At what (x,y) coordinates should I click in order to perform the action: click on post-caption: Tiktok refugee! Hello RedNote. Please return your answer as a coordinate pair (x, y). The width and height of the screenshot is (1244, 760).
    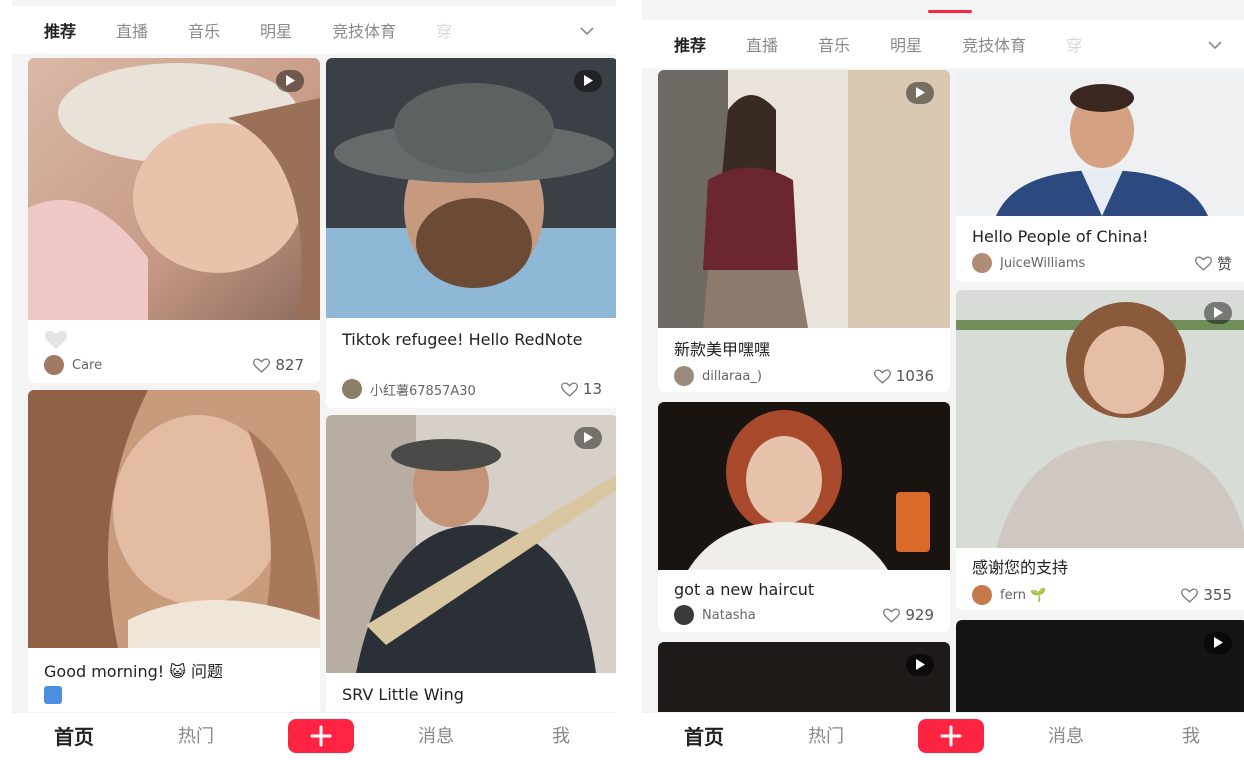
    Looking at the image, I should click on (474, 339).